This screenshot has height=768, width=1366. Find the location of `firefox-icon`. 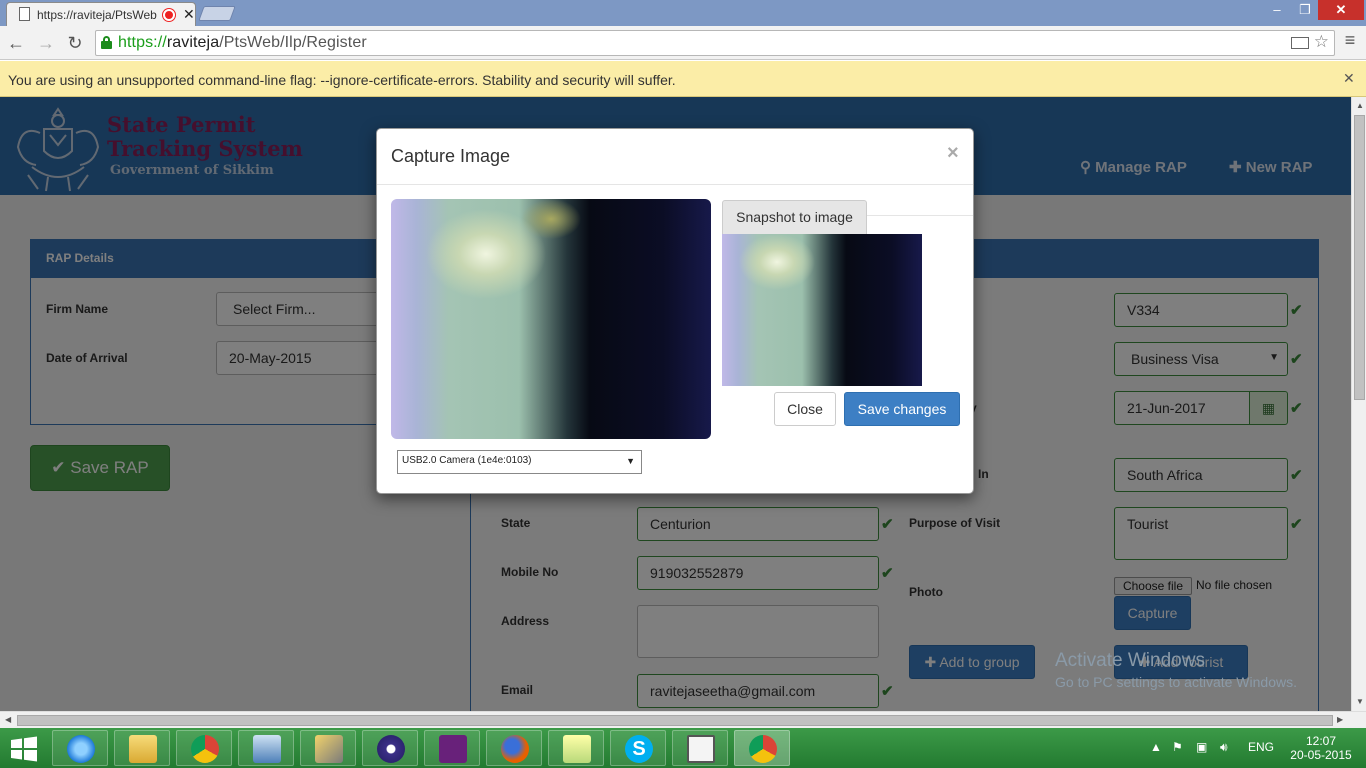

firefox-icon is located at coordinates (514, 748).